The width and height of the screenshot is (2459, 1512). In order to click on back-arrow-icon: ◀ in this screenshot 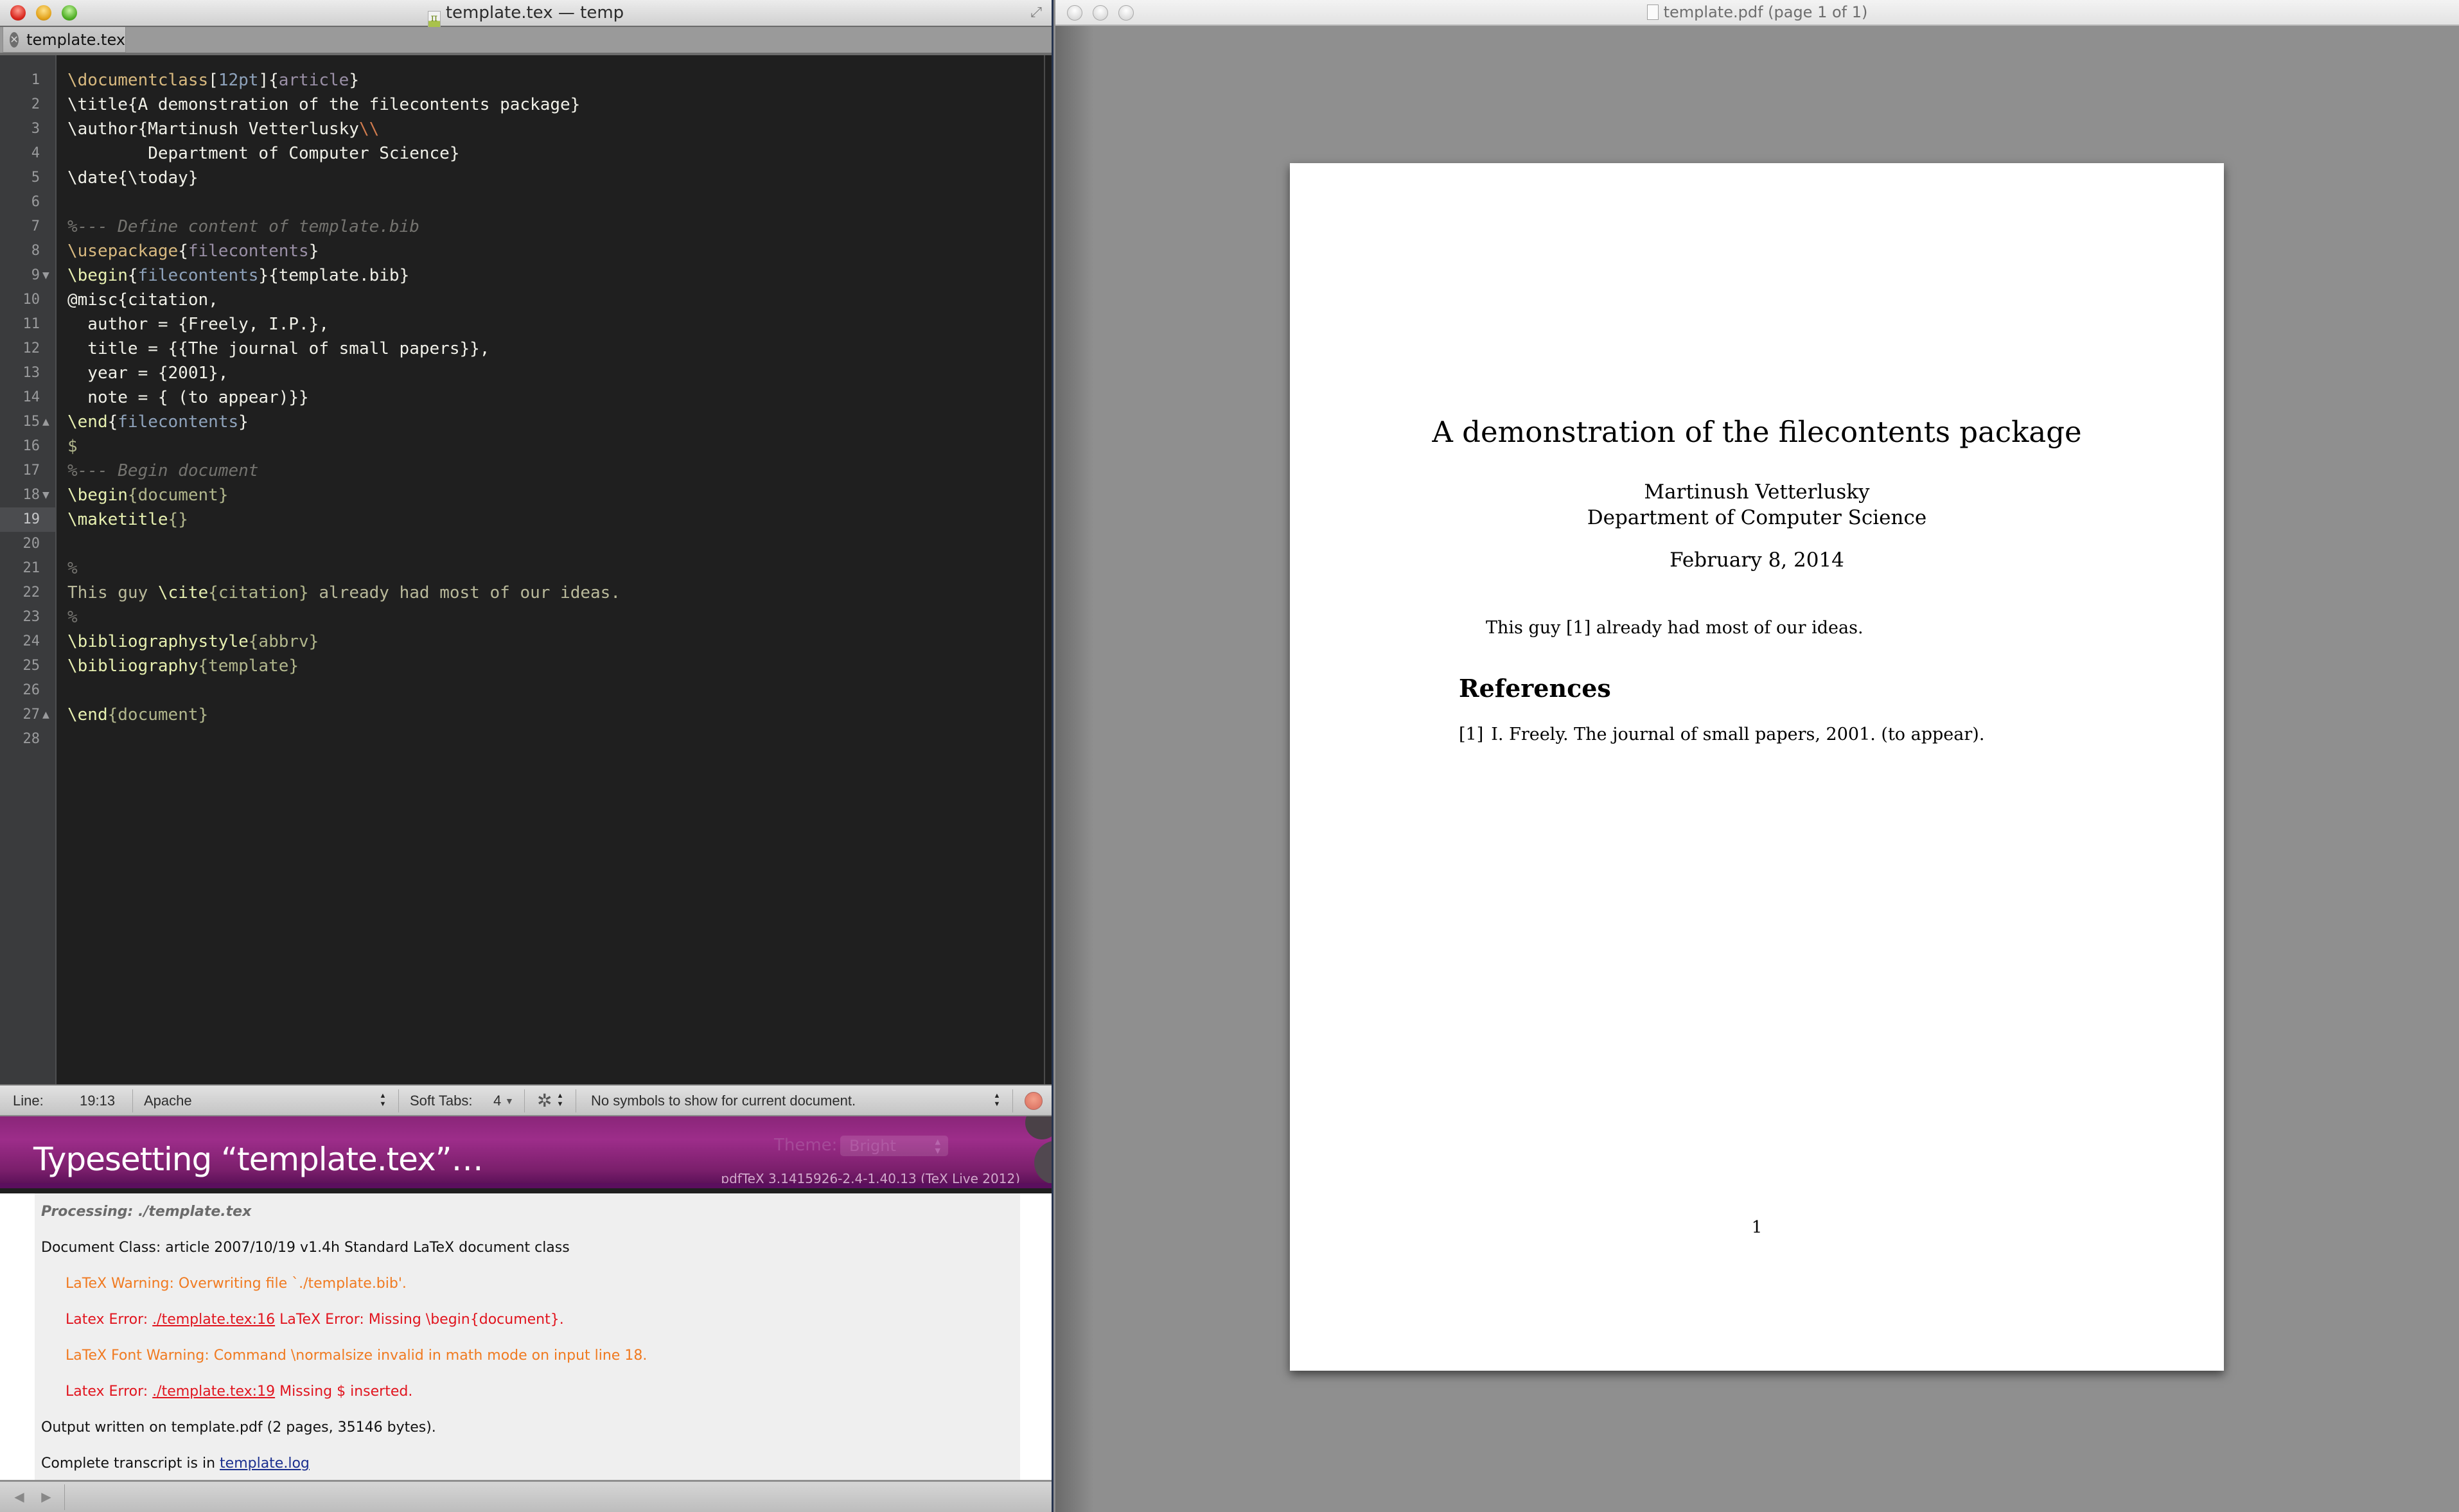, I will do `click(19, 1496)`.